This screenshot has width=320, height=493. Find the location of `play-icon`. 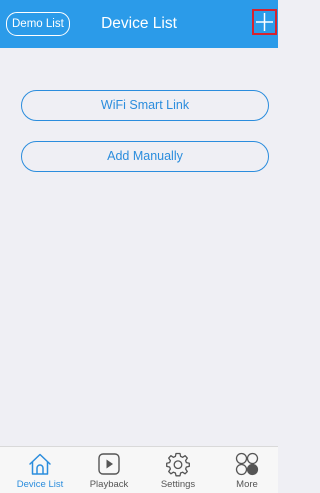

play-icon is located at coordinates (109, 464).